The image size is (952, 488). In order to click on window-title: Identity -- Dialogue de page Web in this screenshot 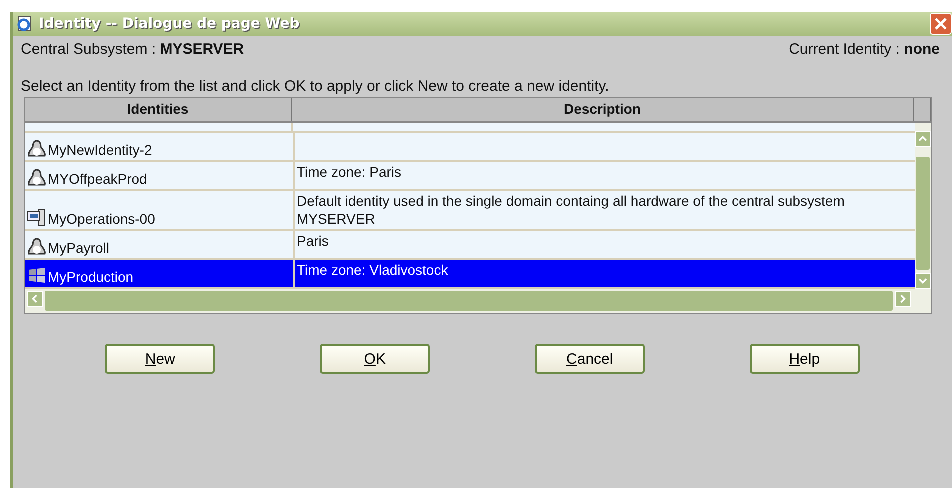, I will do `click(169, 24)`.